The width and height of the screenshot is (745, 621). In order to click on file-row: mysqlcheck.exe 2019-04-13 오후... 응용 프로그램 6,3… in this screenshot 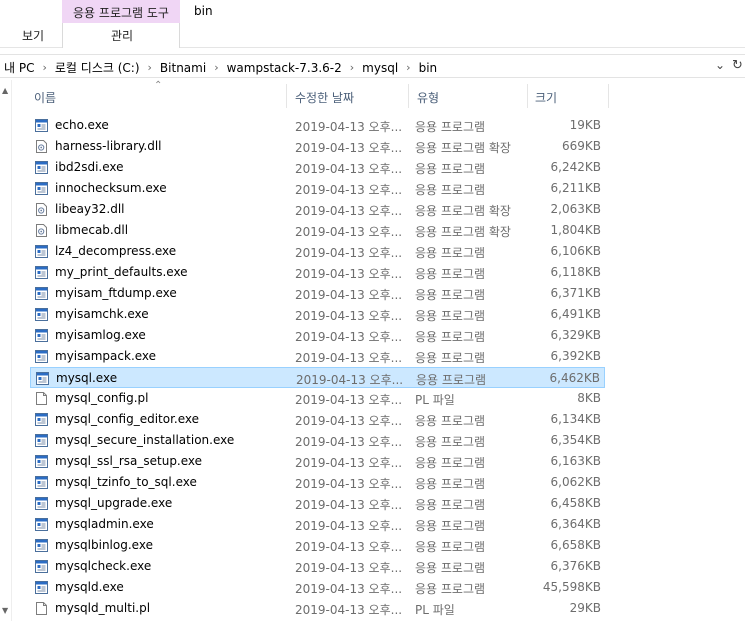, I will do `click(317, 566)`.